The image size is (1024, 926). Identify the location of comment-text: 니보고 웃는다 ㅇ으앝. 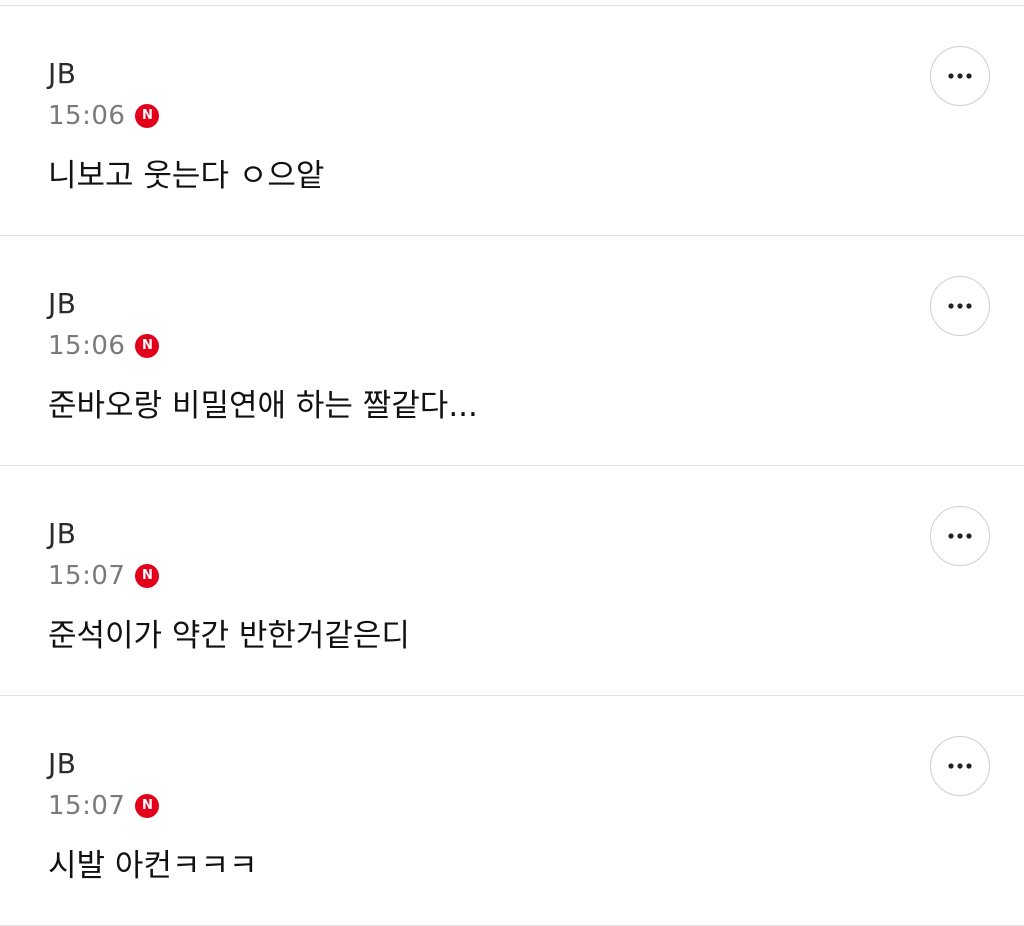
(186, 176).